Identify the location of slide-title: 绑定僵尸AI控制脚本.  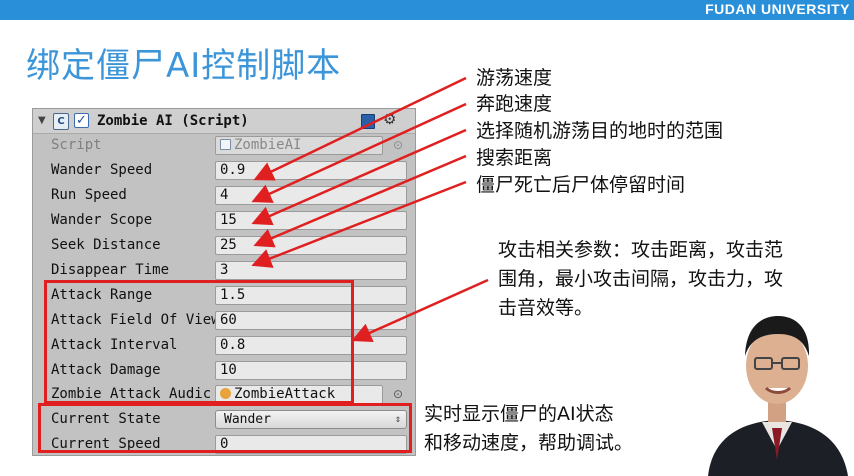
(184, 66).